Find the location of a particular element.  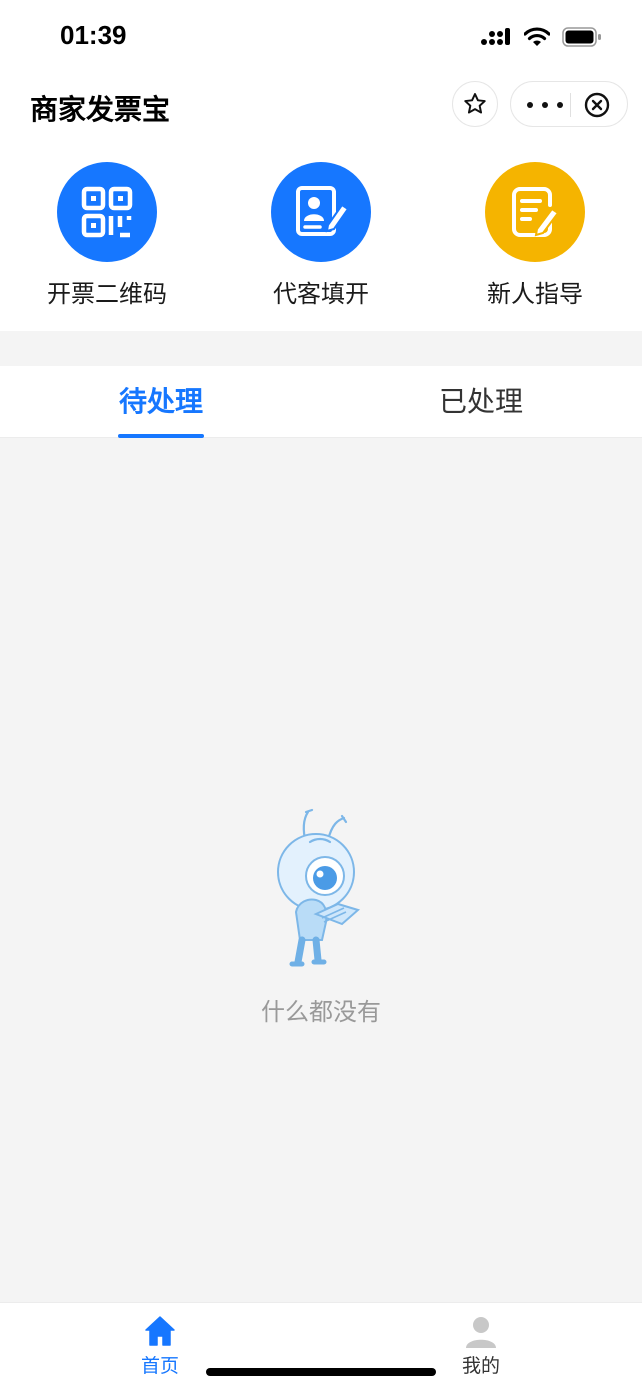

tab-processed-label: 已处理 is located at coordinates (480, 401).